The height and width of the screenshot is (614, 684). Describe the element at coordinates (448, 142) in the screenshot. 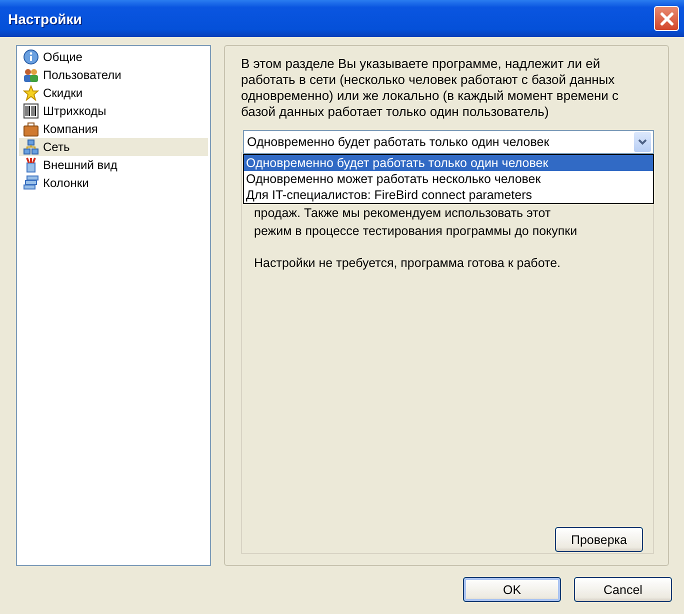

I see `mode-dropdown: Одновременно будет работать только один человек` at that location.